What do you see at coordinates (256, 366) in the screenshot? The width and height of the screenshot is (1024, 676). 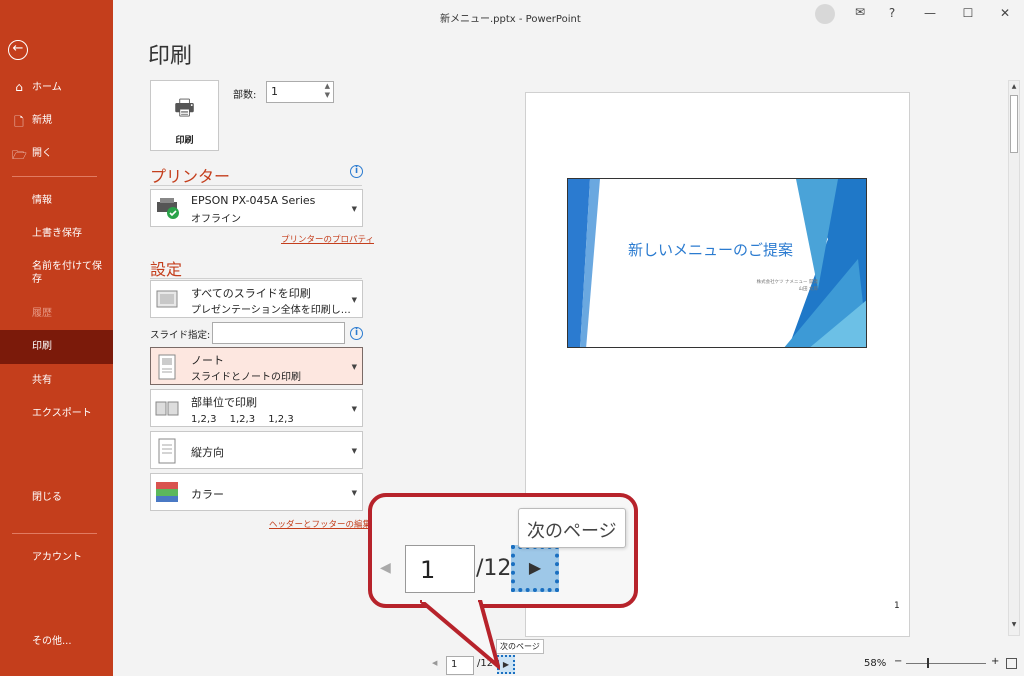 I see `print-layout-dropdown: ノート スライドとノートの印刷 ▼` at bounding box center [256, 366].